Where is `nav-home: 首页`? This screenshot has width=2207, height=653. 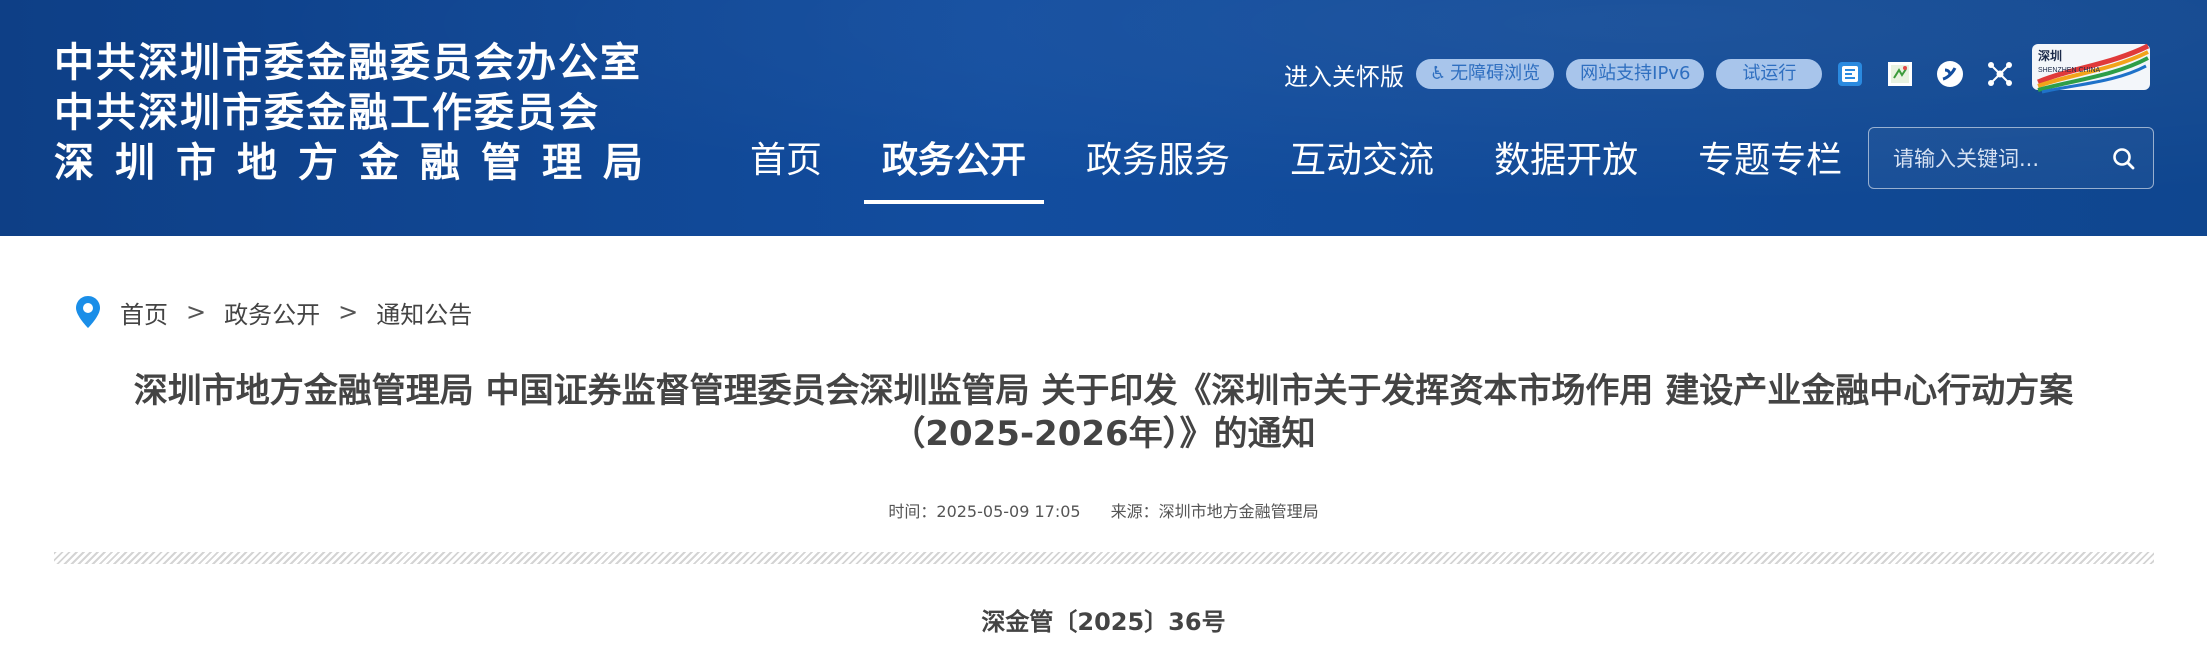
nav-home: 首页 is located at coordinates (786, 165).